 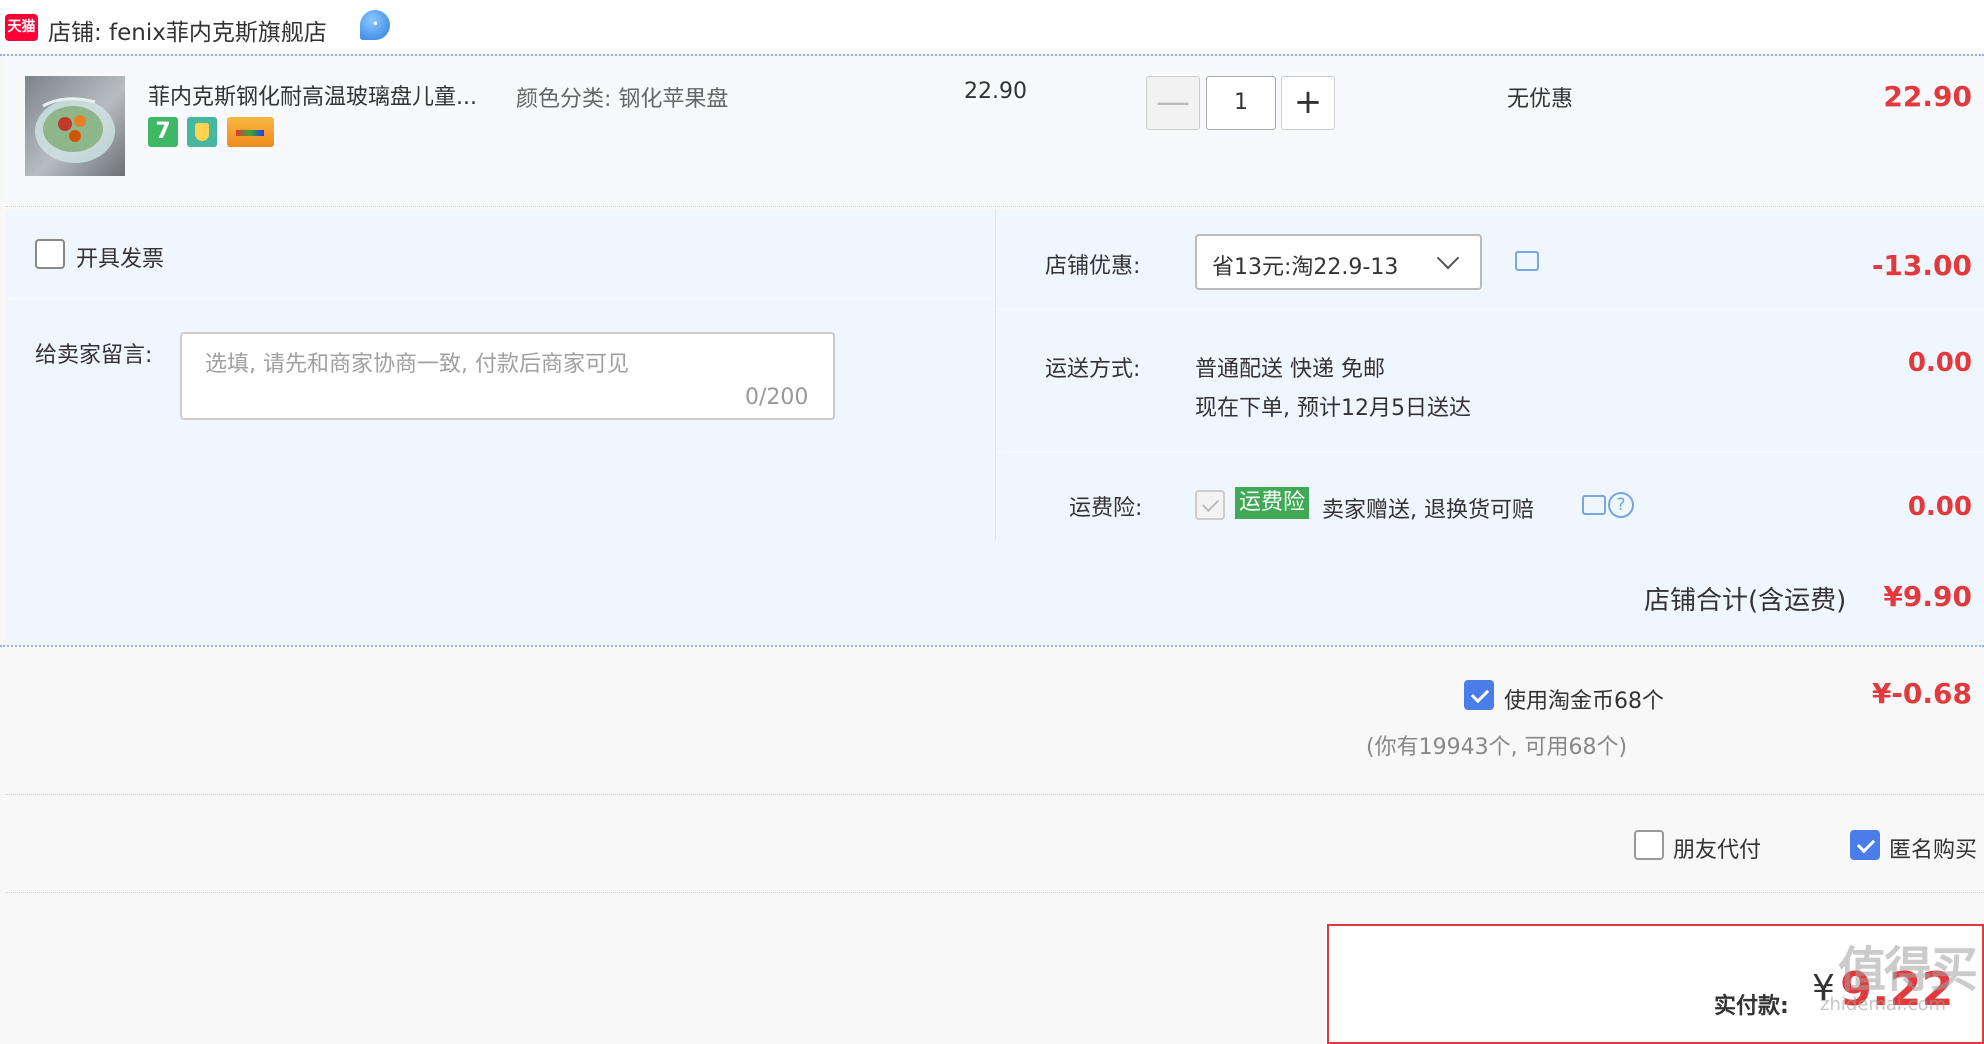 What do you see at coordinates (1272, 503) in the screenshot?
I see `shipping-insurance-tag: 运费险` at bounding box center [1272, 503].